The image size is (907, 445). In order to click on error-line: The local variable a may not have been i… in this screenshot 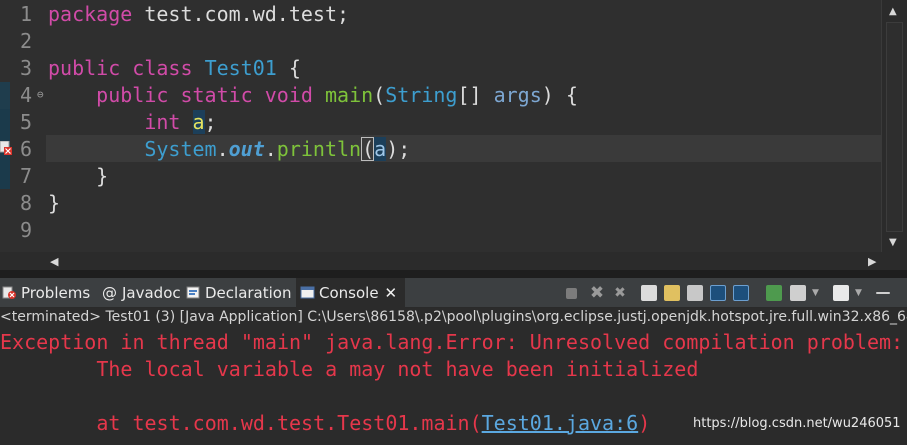, I will do `click(349, 369)`.